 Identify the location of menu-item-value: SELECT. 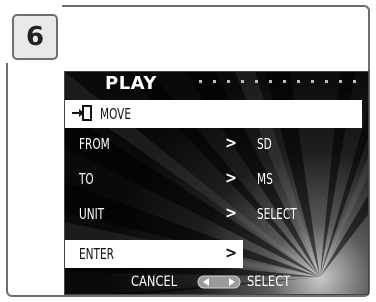
(277, 214).